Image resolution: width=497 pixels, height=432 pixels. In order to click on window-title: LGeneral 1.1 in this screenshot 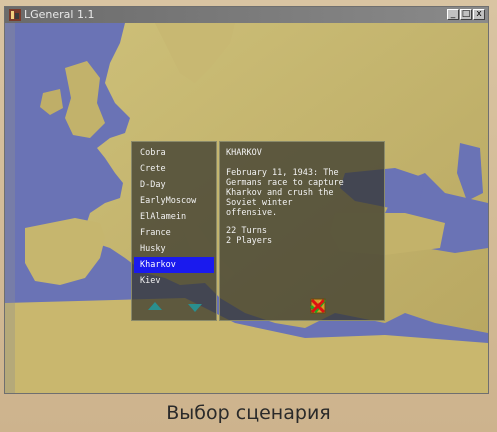, I will do `click(59, 14)`.